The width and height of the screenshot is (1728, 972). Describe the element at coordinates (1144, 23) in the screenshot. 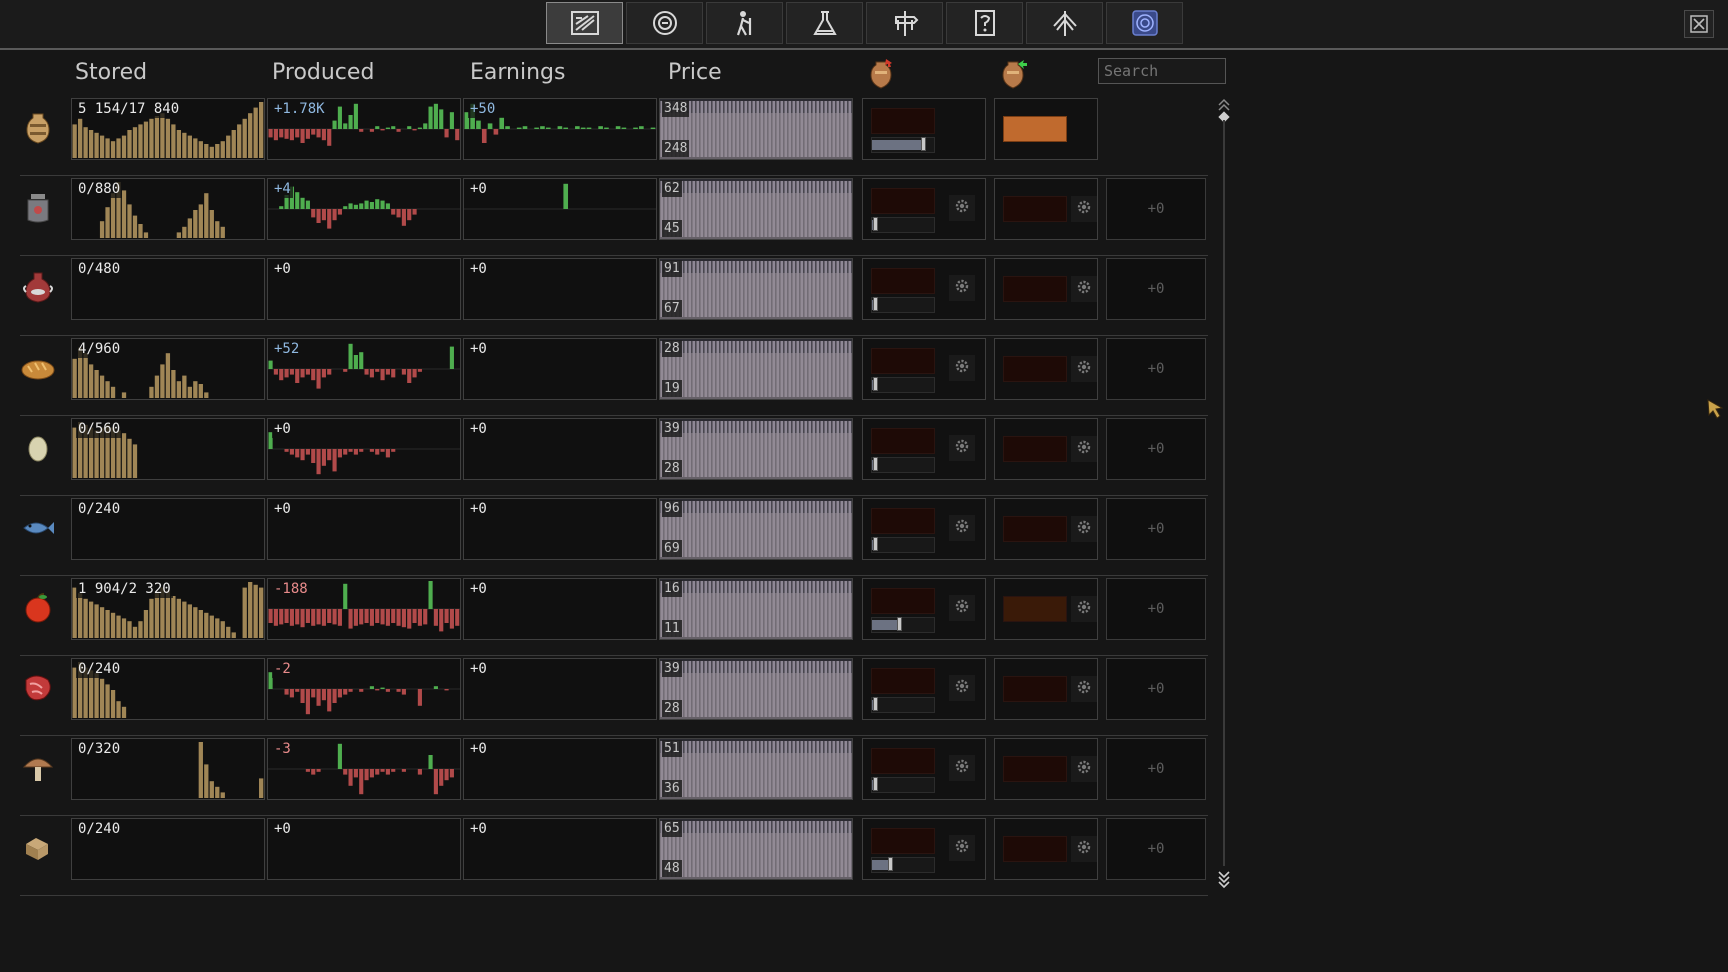

I see `tab-map` at that location.